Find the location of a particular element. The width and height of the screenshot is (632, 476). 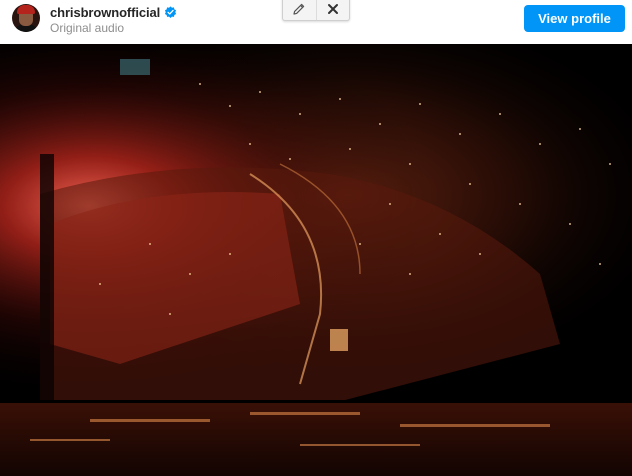

audio-label: Original audio is located at coordinates (87, 28).